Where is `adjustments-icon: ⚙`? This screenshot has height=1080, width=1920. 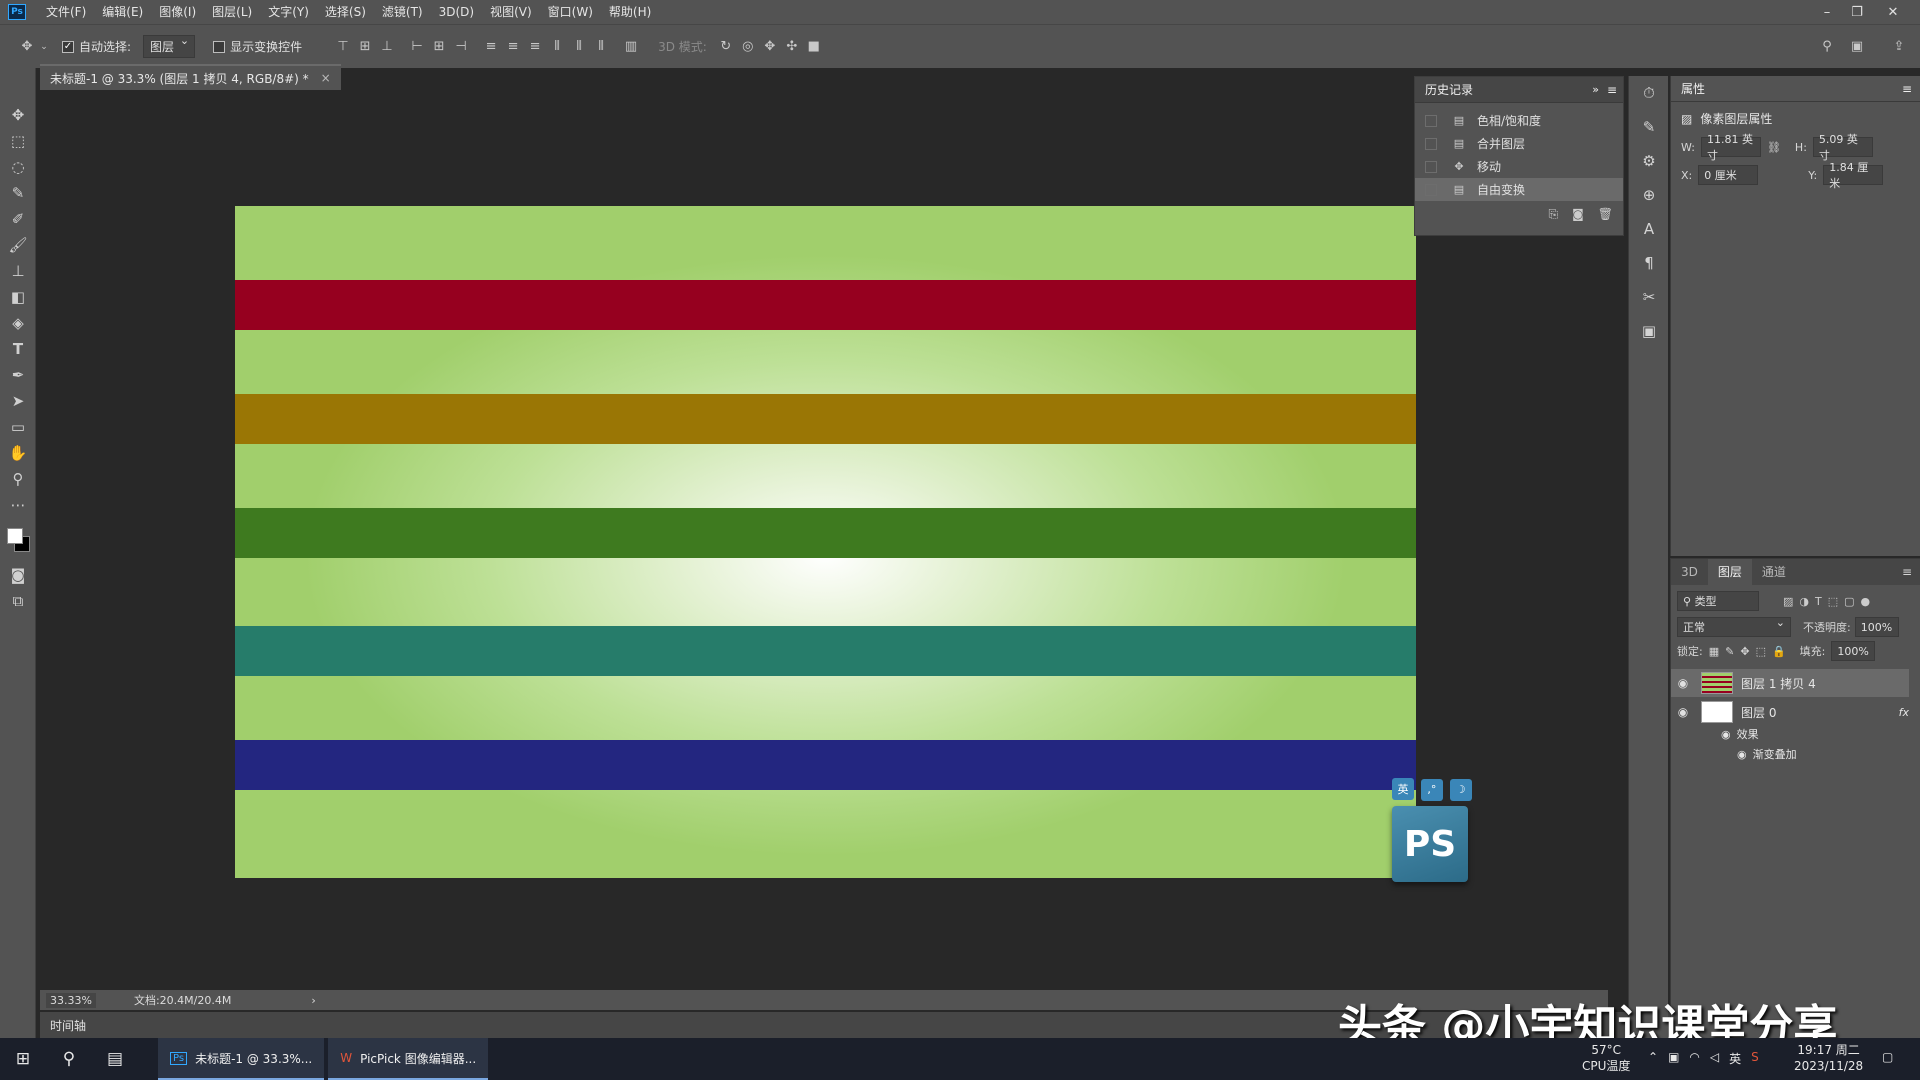
adjustments-icon: ⚙ is located at coordinates (1649, 161).